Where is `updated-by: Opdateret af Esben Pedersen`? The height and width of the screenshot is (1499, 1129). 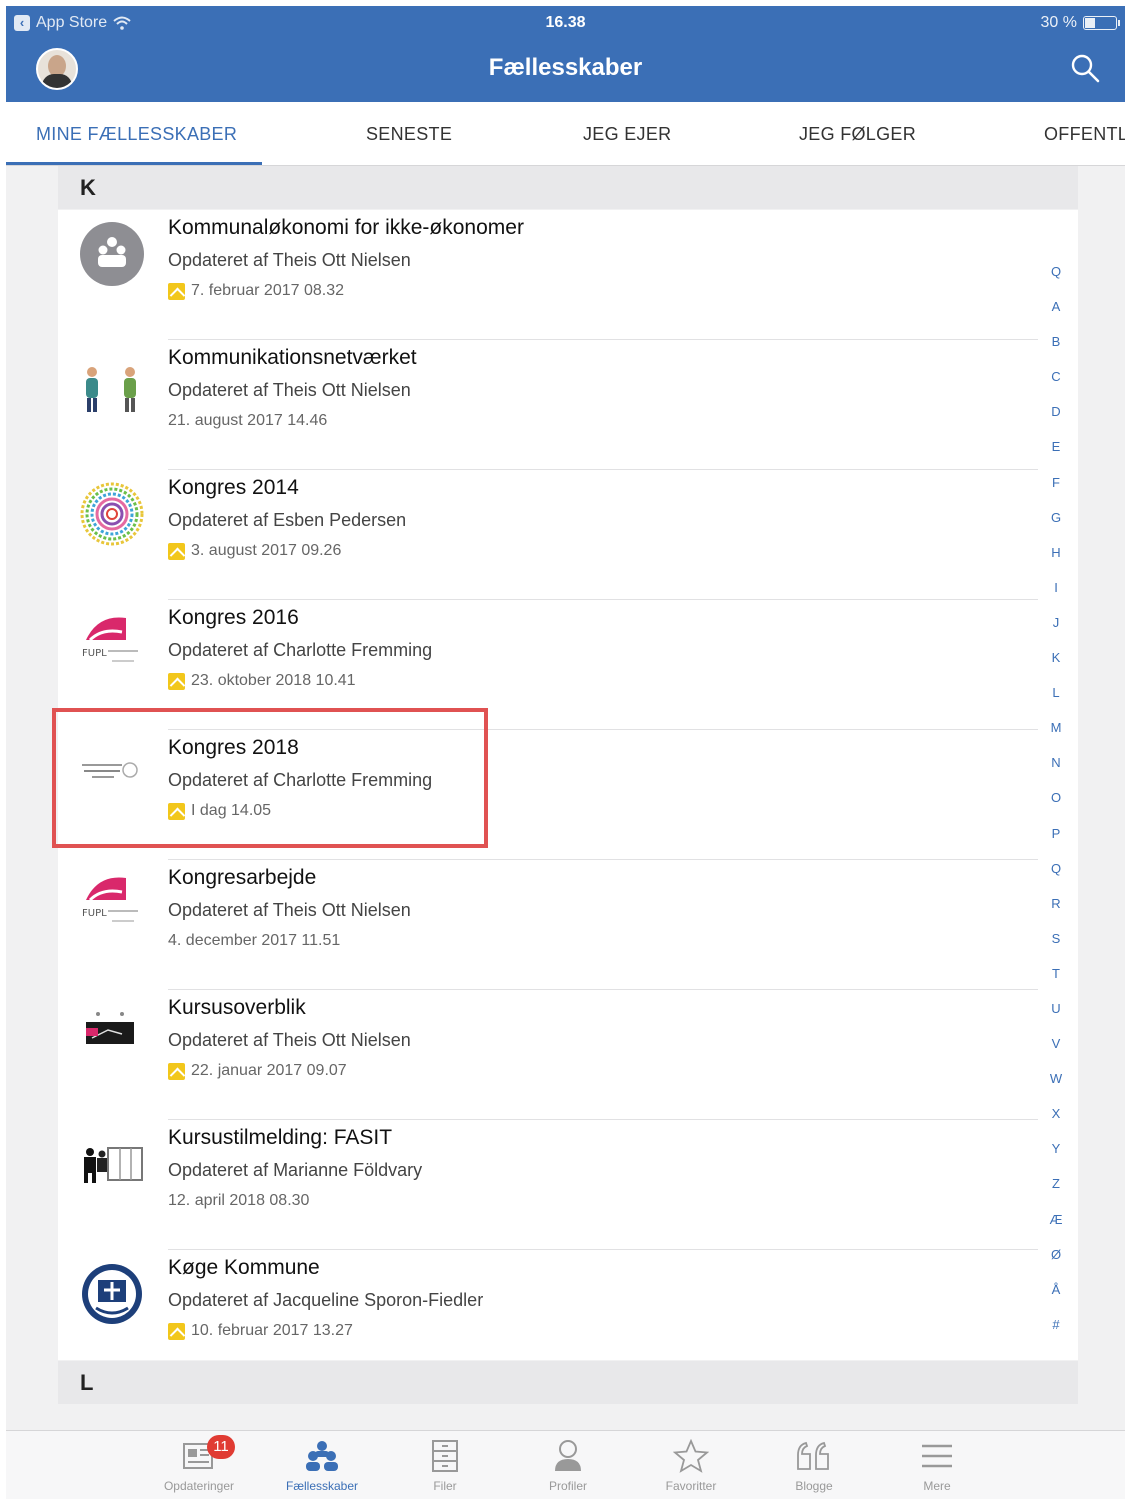 updated-by: Opdateret af Esben Pedersen is located at coordinates (287, 520).